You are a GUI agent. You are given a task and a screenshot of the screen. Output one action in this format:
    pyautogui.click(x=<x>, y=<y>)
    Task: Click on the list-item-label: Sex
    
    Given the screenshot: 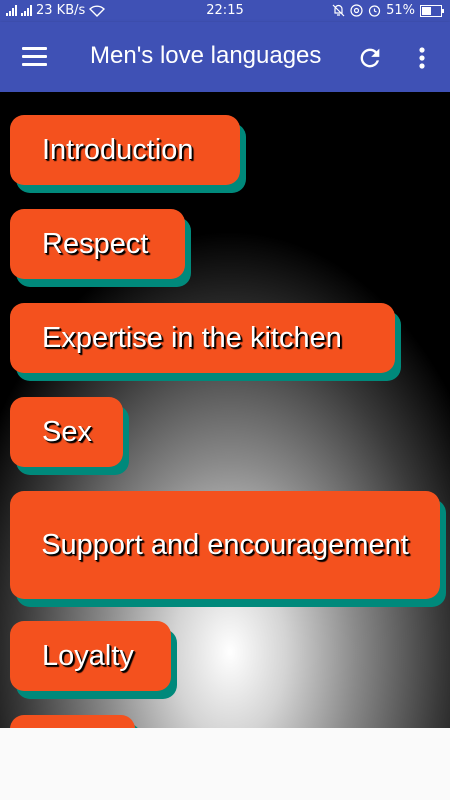 What is the action you would take?
    pyautogui.click(x=67, y=431)
    